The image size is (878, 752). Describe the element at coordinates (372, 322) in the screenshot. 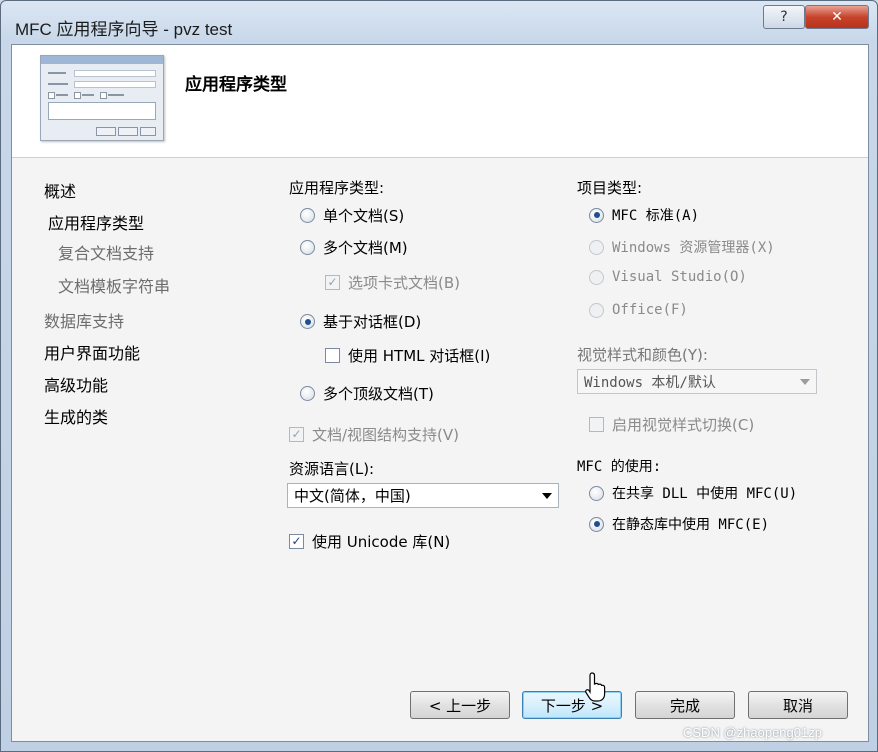

I see `dialog-based-label: 基于对话框(D)` at that location.